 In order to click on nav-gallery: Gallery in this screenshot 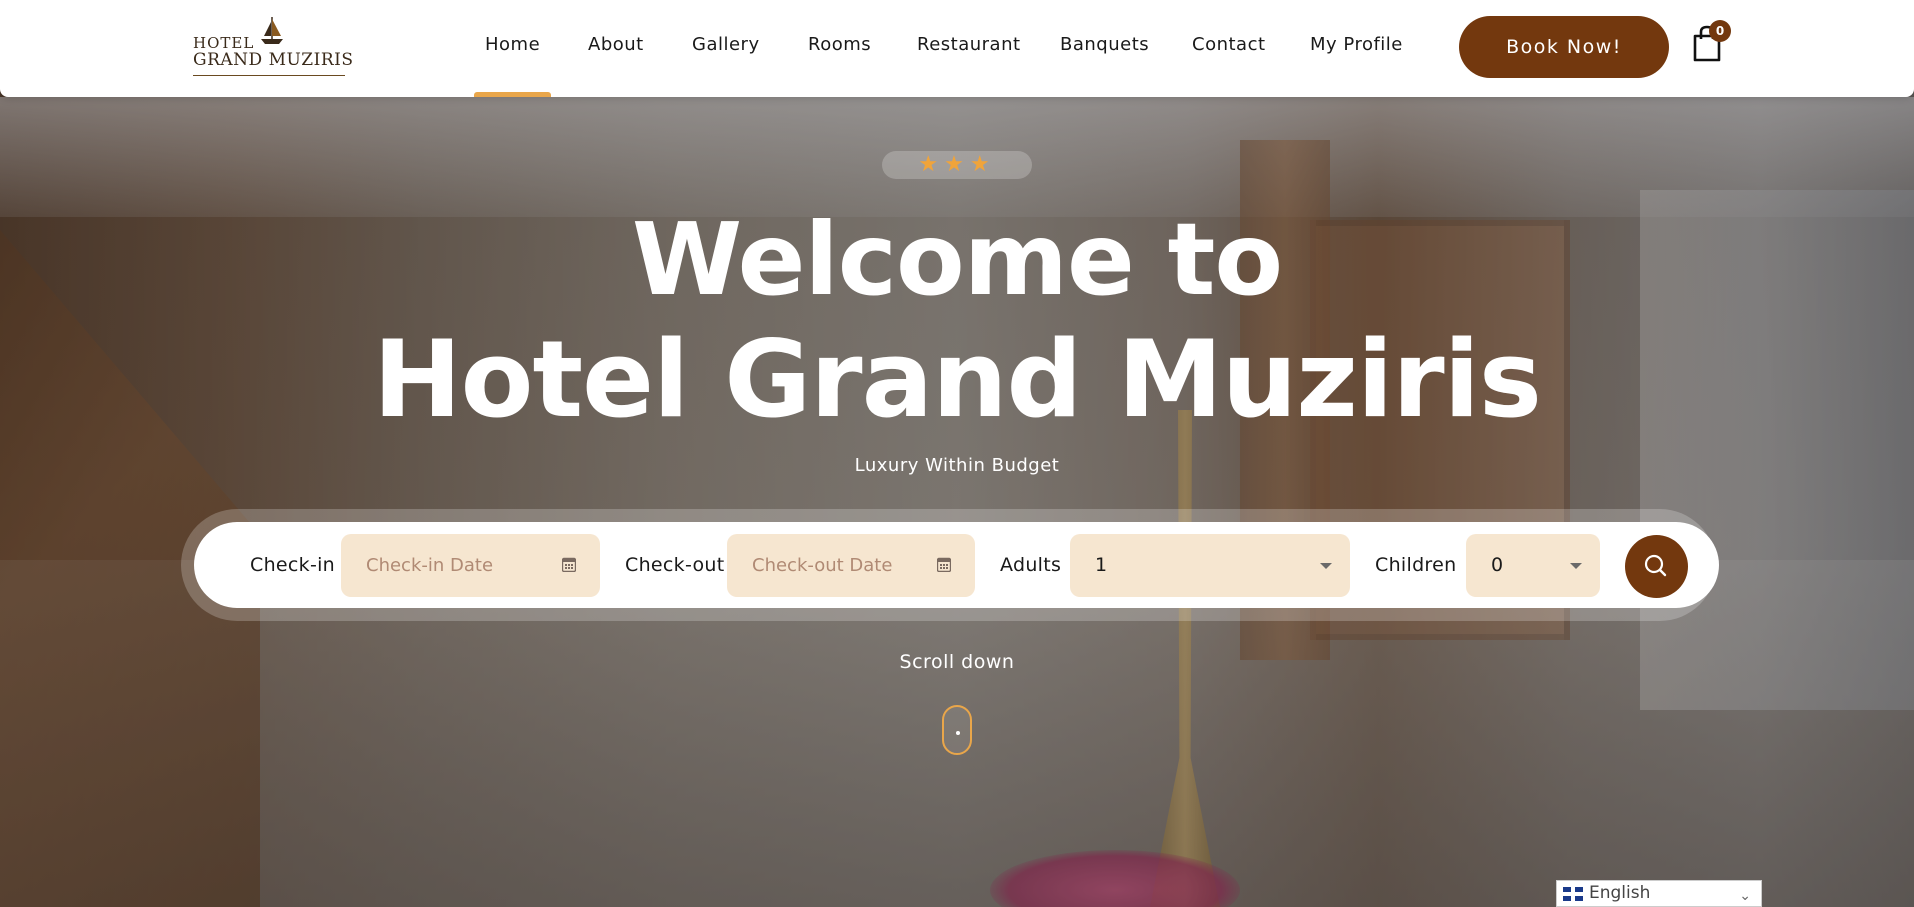, I will do `click(726, 44)`.